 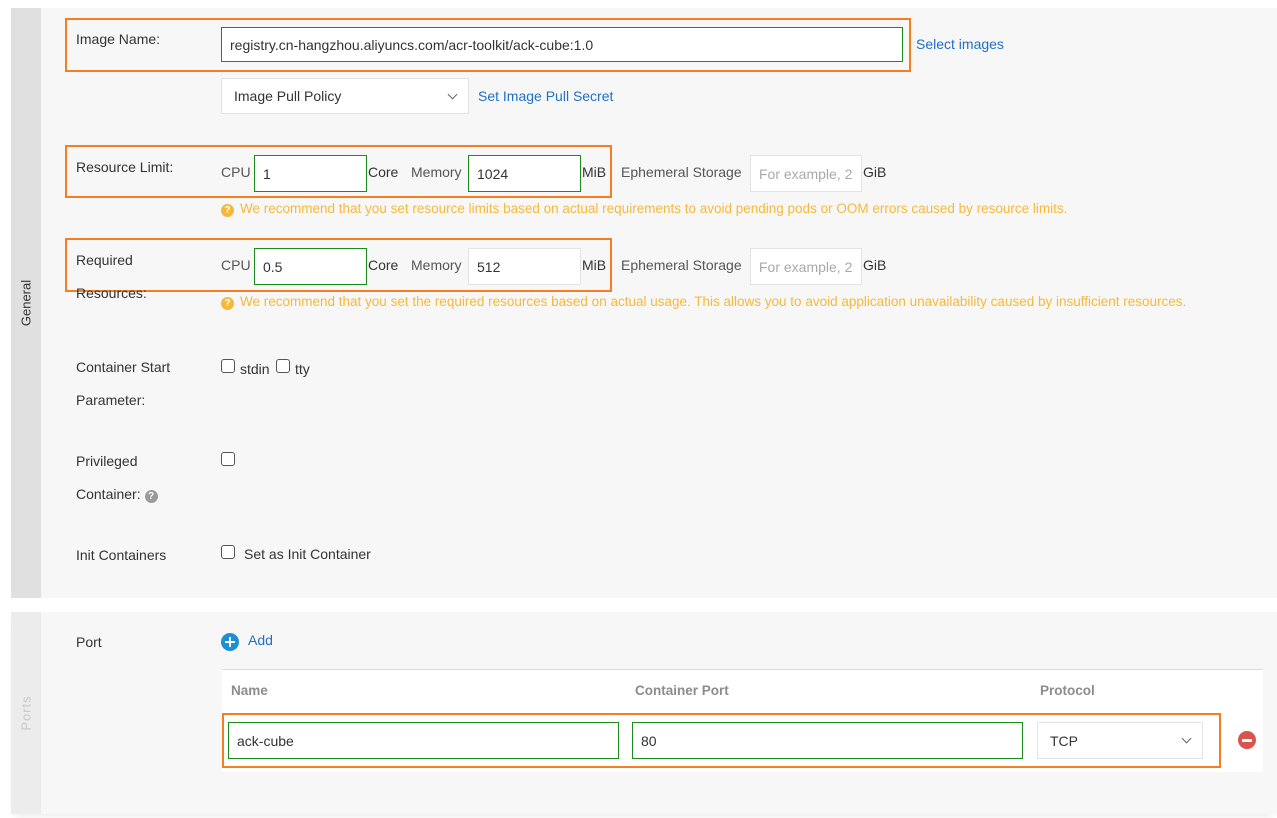 What do you see at coordinates (383, 265) in the screenshot?
I see `required-cpu-unit: Core` at bounding box center [383, 265].